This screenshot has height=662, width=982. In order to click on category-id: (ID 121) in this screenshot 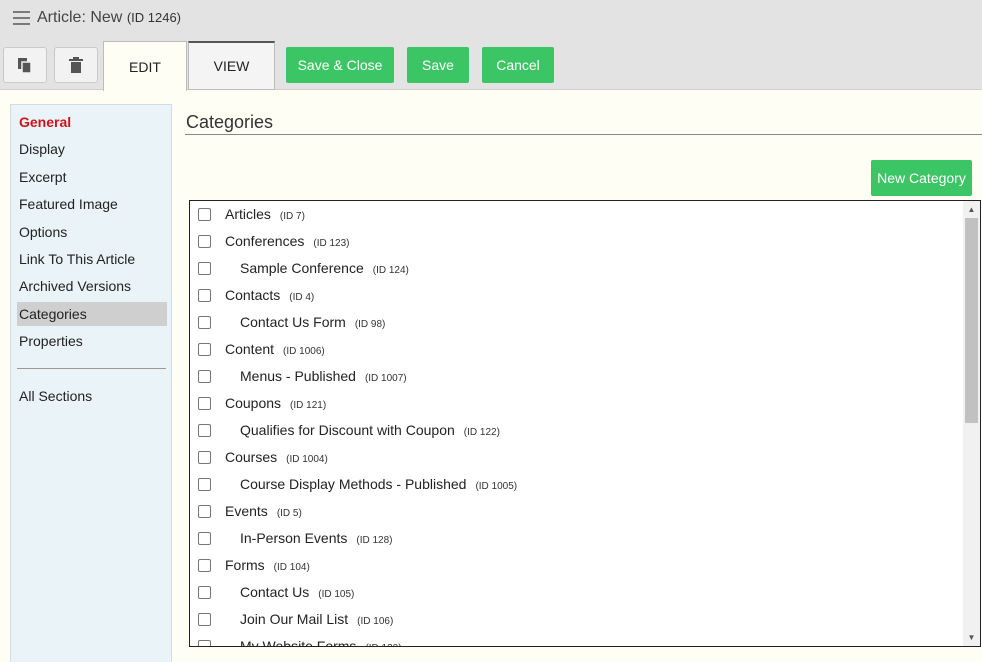, I will do `click(308, 405)`.